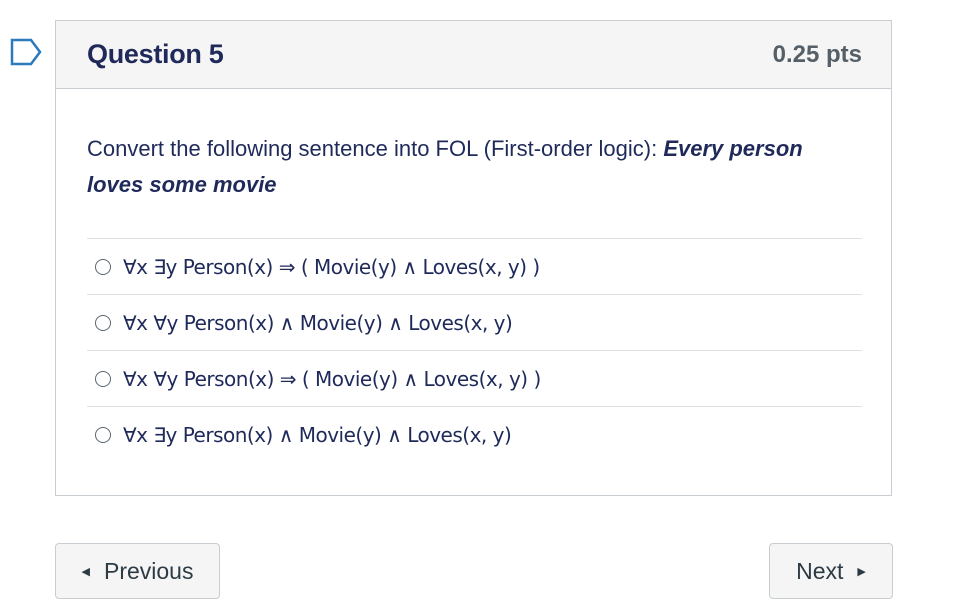  I want to click on previous-button-label: Previous, so click(148, 570).